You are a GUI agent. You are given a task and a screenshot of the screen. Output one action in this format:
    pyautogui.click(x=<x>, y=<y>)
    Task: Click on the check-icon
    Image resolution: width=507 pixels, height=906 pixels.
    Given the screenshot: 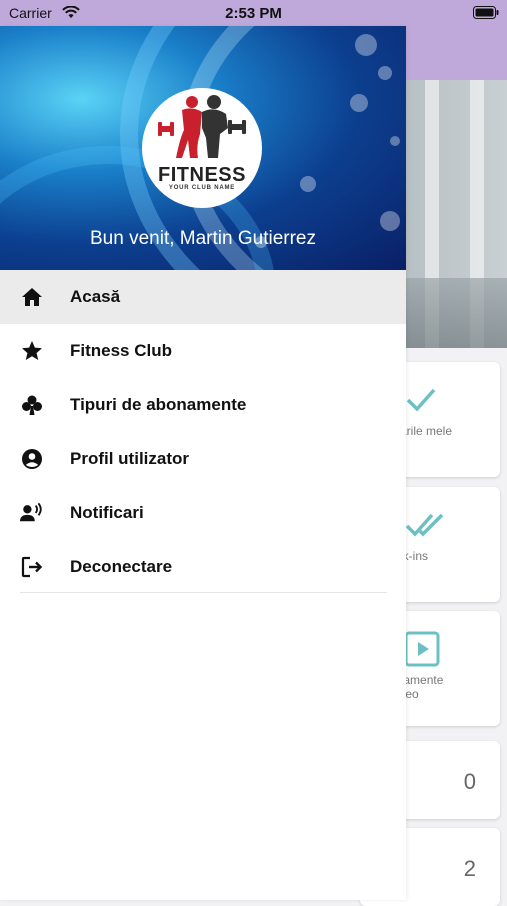 What is the action you would take?
    pyautogui.click(x=421, y=400)
    